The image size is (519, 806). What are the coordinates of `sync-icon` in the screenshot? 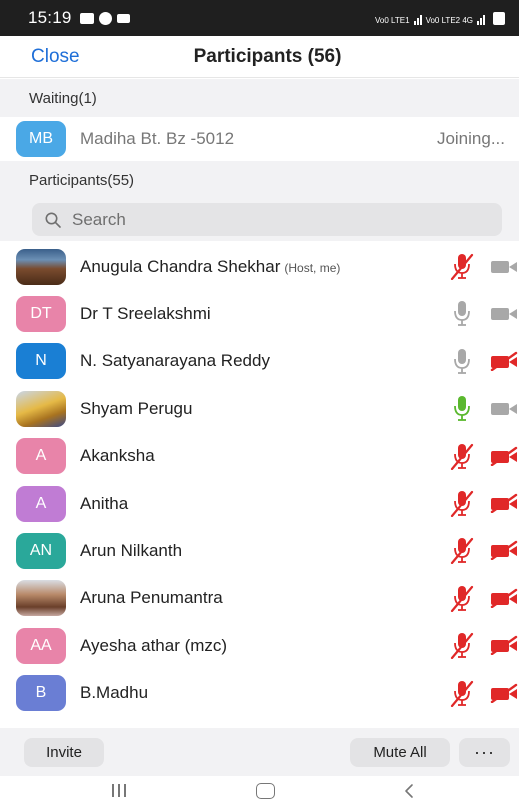 It's located at (105, 18).